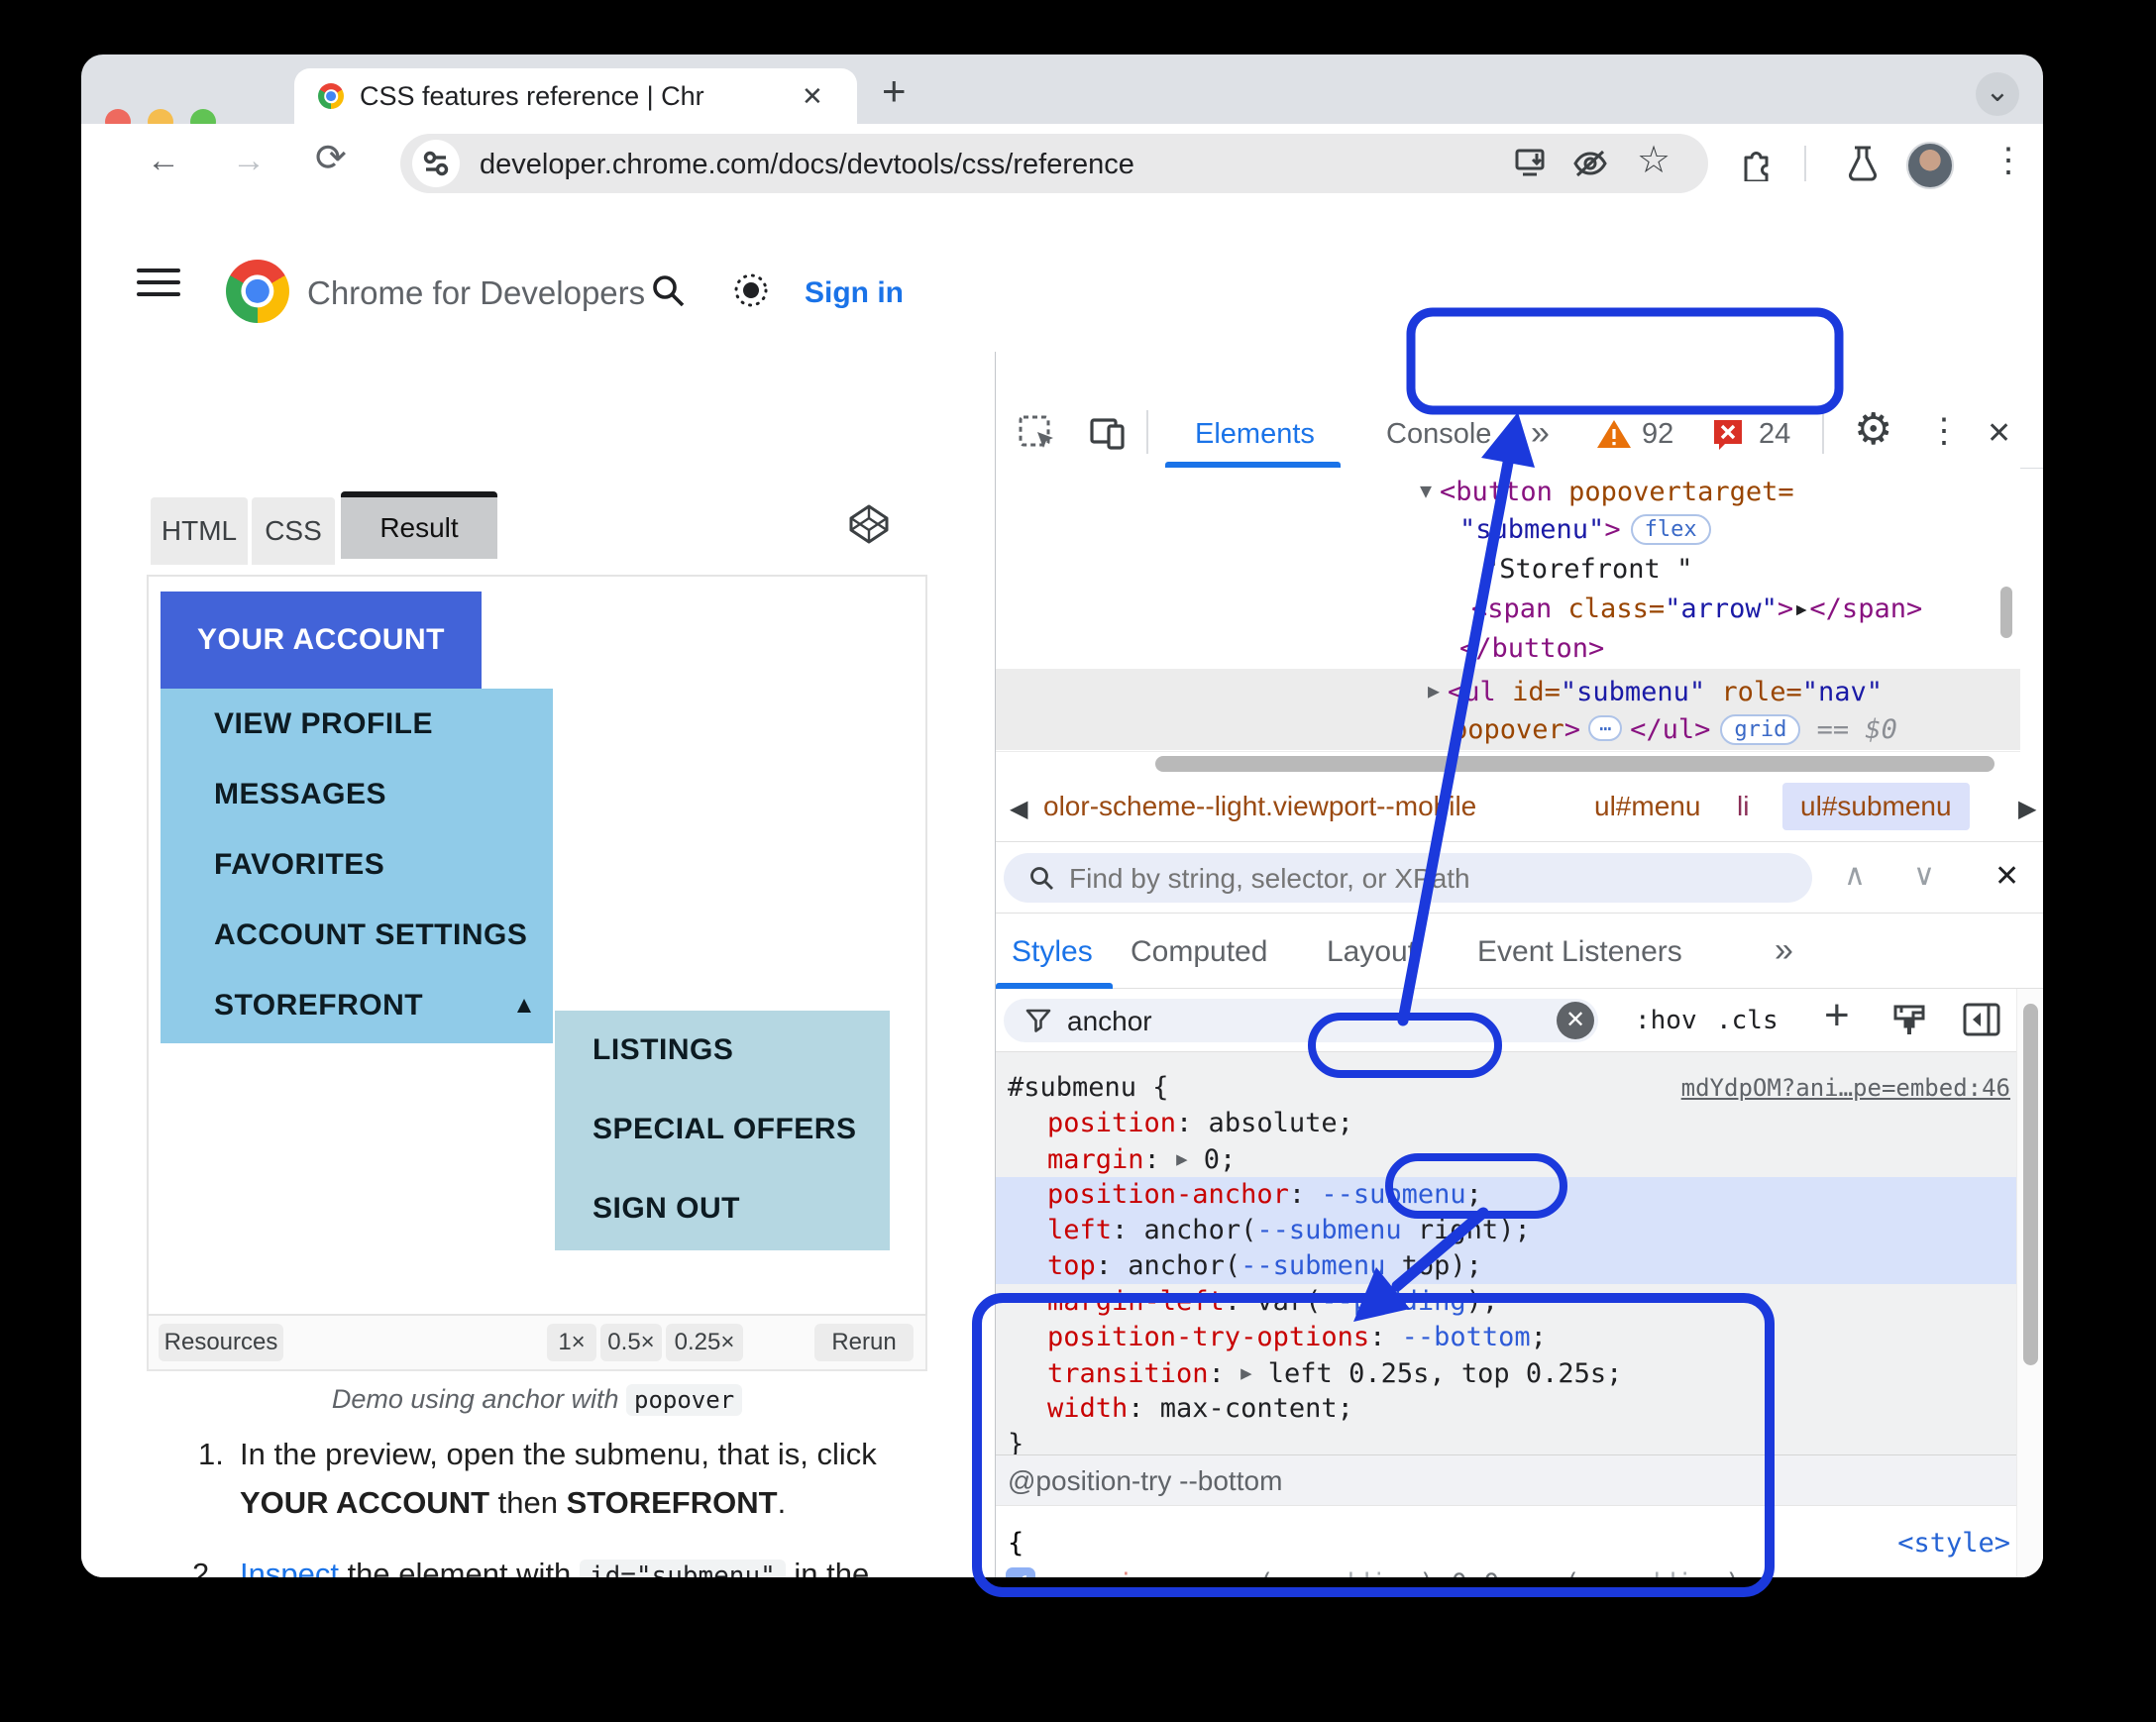 The width and height of the screenshot is (2156, 1722). Describe the element at coordinates (159, 282) in the screenshot. I see `hamburger-menu-icon` at that location.